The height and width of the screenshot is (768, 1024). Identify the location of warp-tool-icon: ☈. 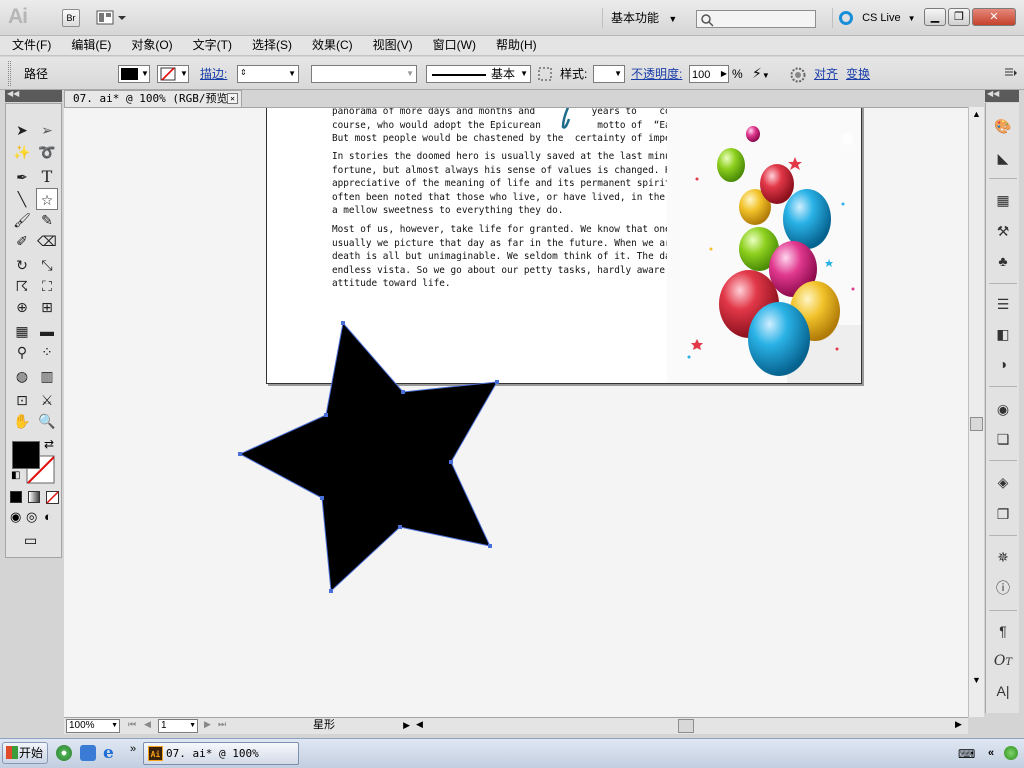
(22, 286).